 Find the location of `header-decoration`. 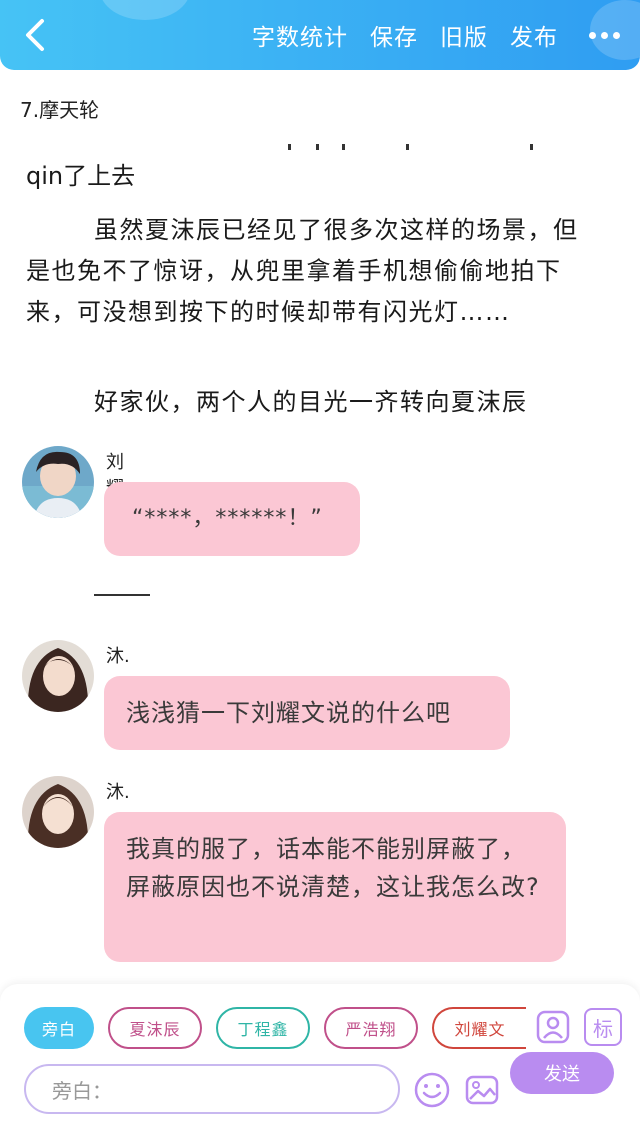

header-decoration is located at coordinates (145, 10).